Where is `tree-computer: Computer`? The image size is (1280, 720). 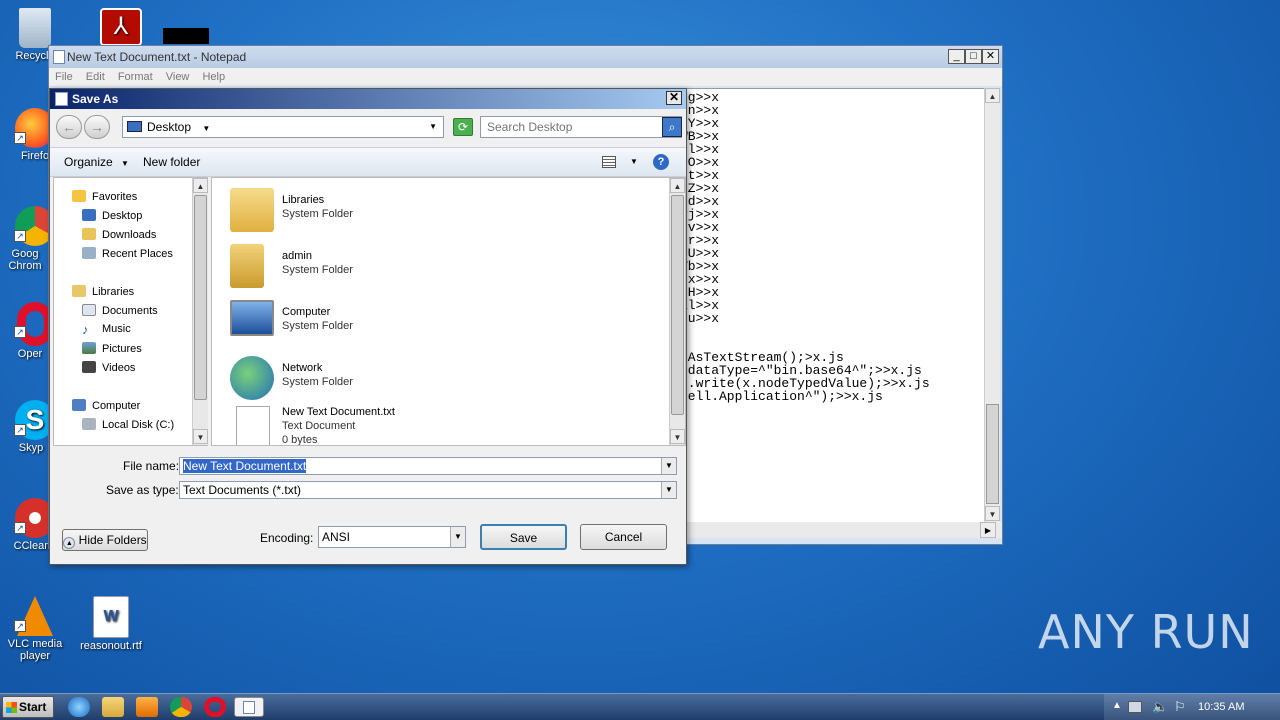
tree-computer: Computer is located at coordinates (106, 405).